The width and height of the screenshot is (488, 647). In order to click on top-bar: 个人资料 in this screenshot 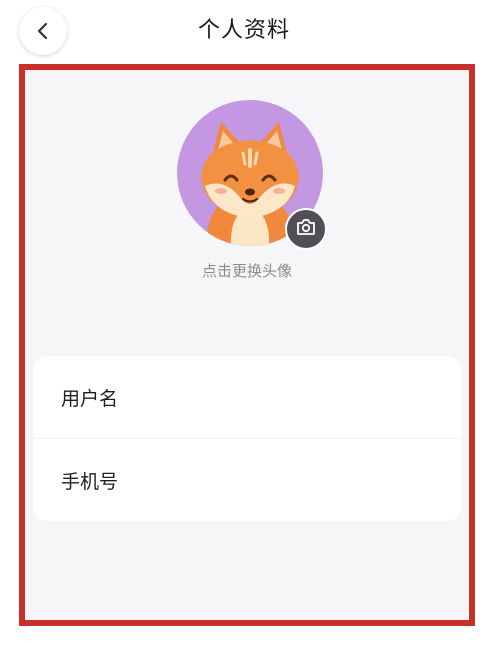, I will do `click(244, 31)`.